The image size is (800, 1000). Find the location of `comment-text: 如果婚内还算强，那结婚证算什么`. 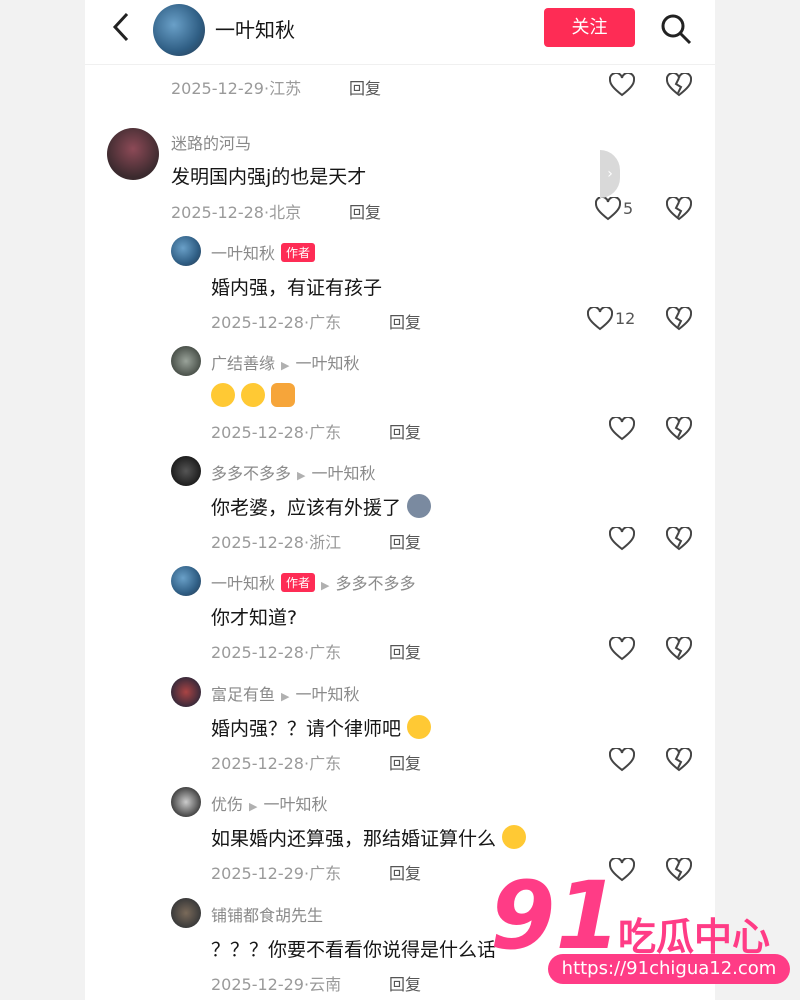

comment-text: 如果婚内还算强，那结婚证算什么 is located at coordinates (371, 837).